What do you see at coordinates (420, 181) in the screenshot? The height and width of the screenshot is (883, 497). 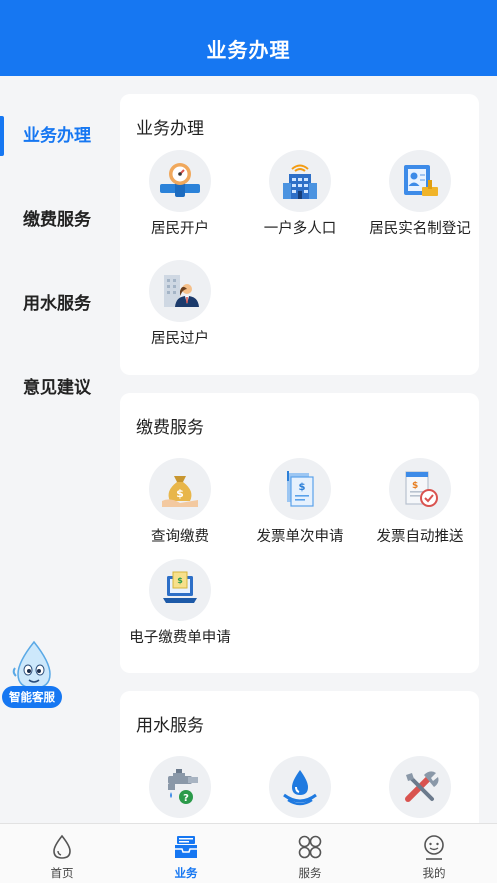 I see `id-registration-icon` at bounding box center [420, 181].